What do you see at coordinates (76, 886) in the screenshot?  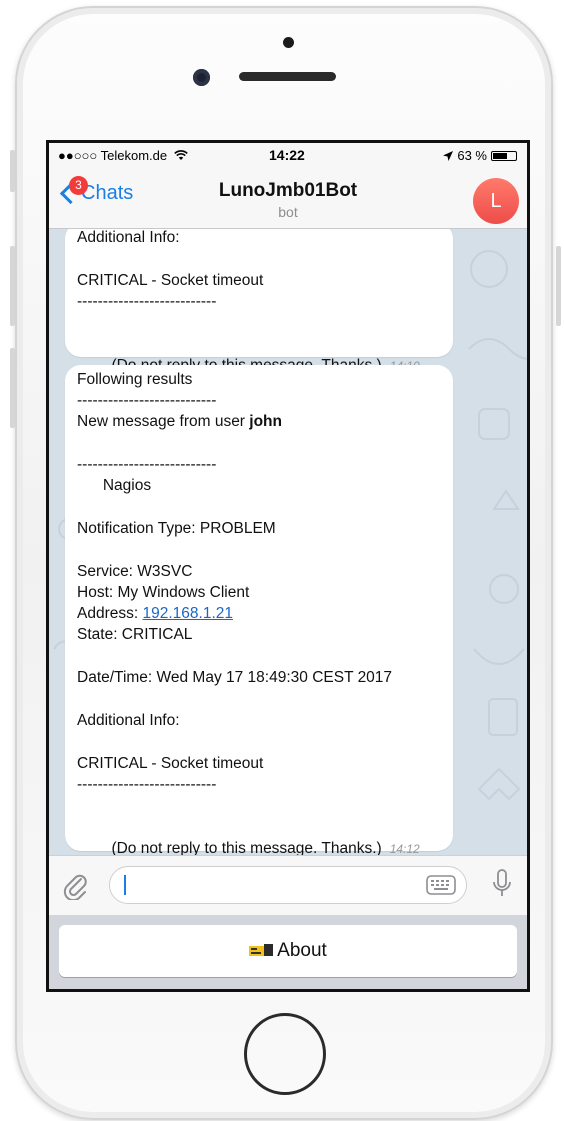 I see `paperclip-icon` at bounding box center [76, 886].